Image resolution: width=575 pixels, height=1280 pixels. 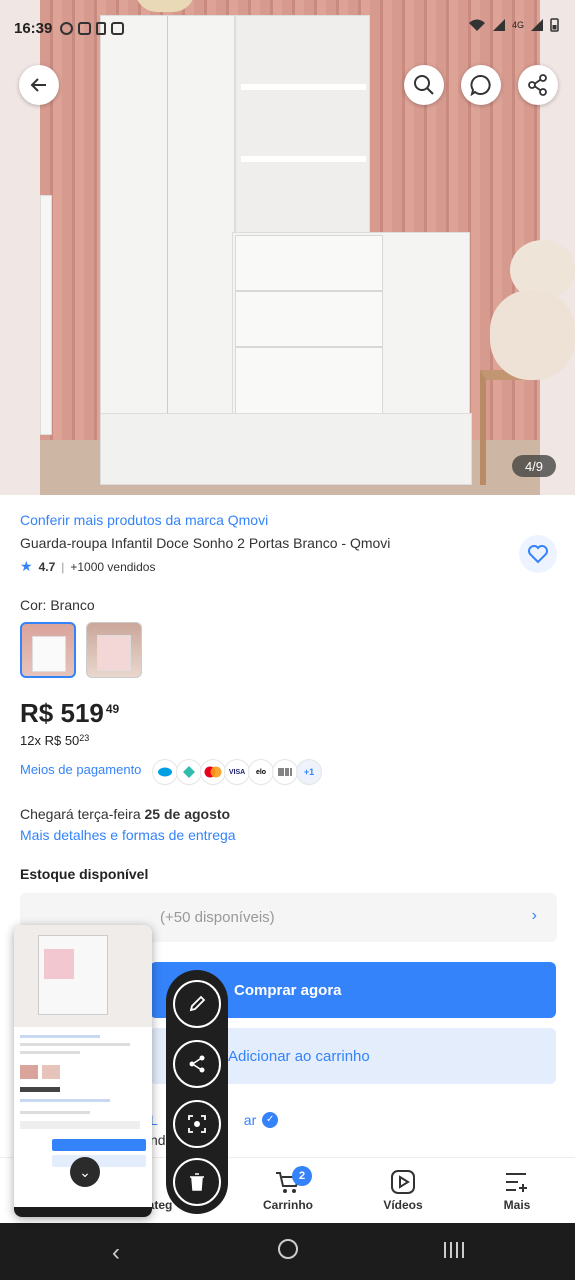 I want to click on image-counter: 4/9, so click(x=534, y=466).